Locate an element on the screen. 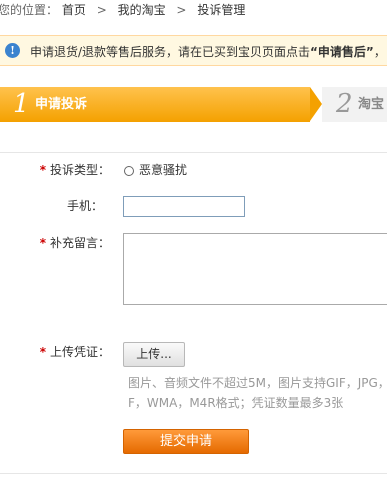 This screenshot has width=387, height=480. complaint-type-option-label: 恶意骚扰 is located at coordinates (163, 170).